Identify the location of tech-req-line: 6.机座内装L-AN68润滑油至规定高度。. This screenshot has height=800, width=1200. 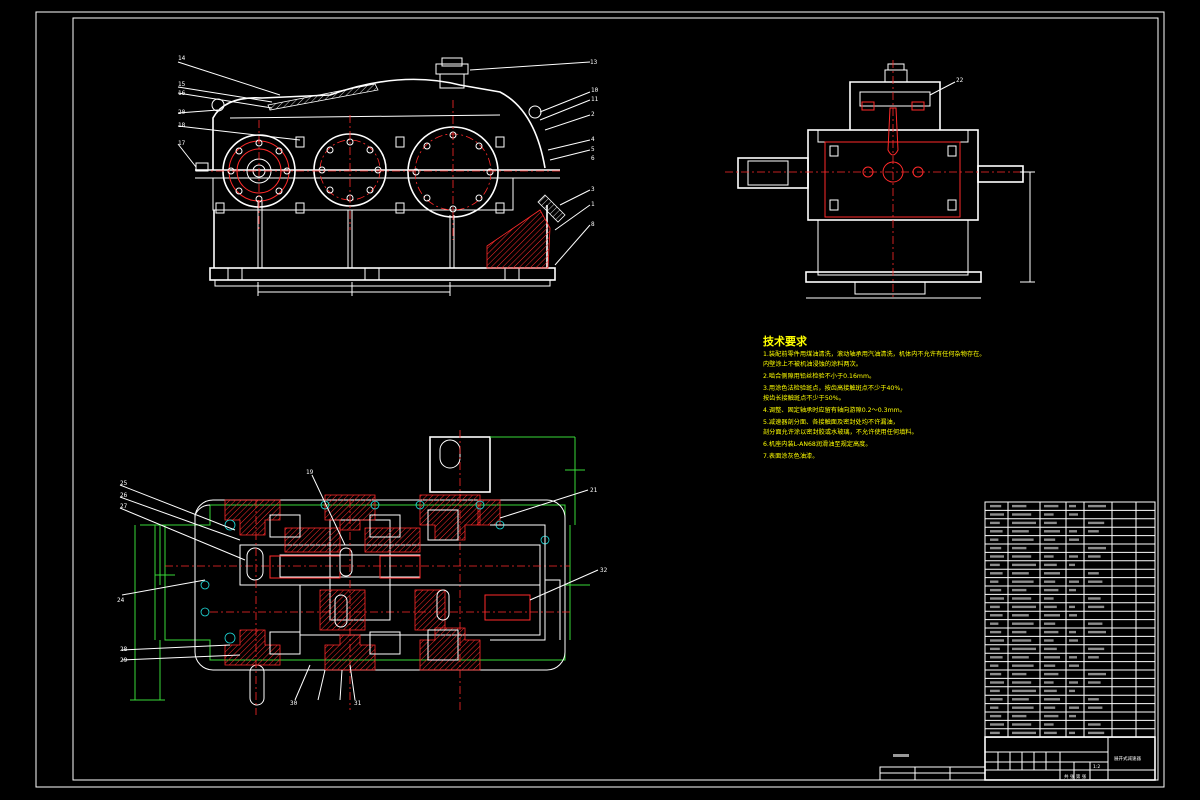
(817, 444).